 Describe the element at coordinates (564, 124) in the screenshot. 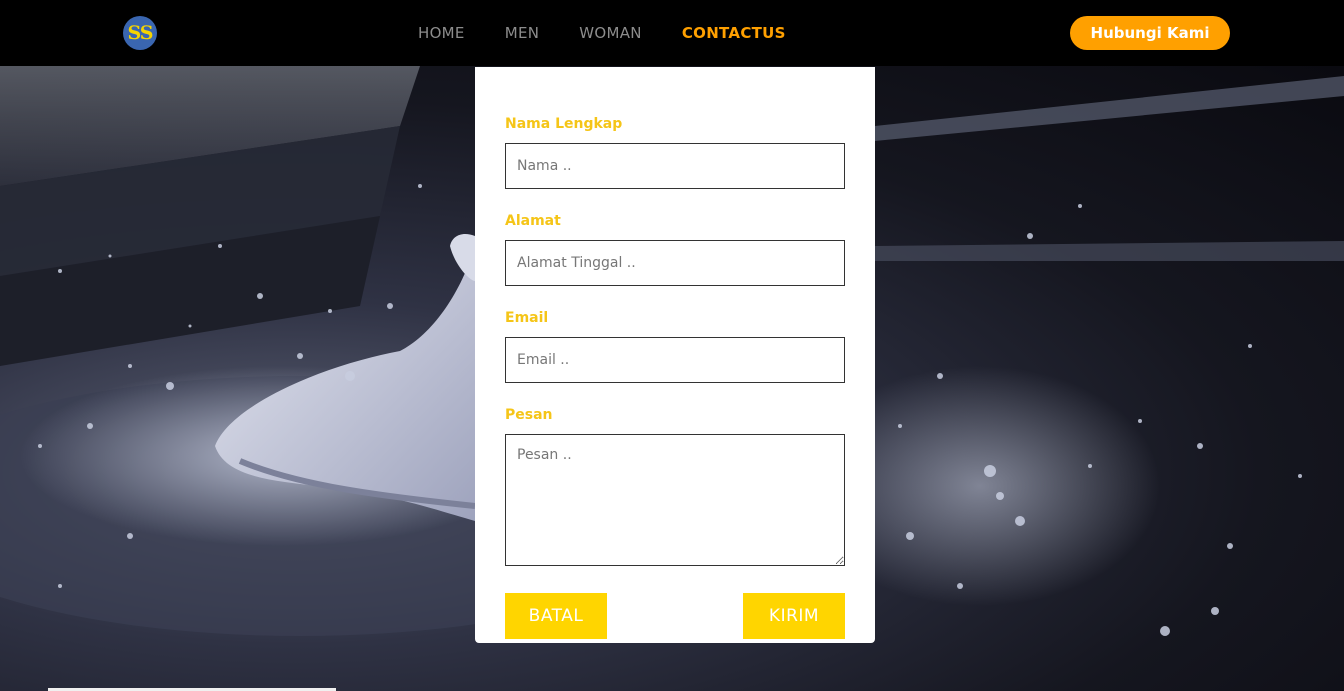

I see `full-name-label: Nama Lengkap` at that location.